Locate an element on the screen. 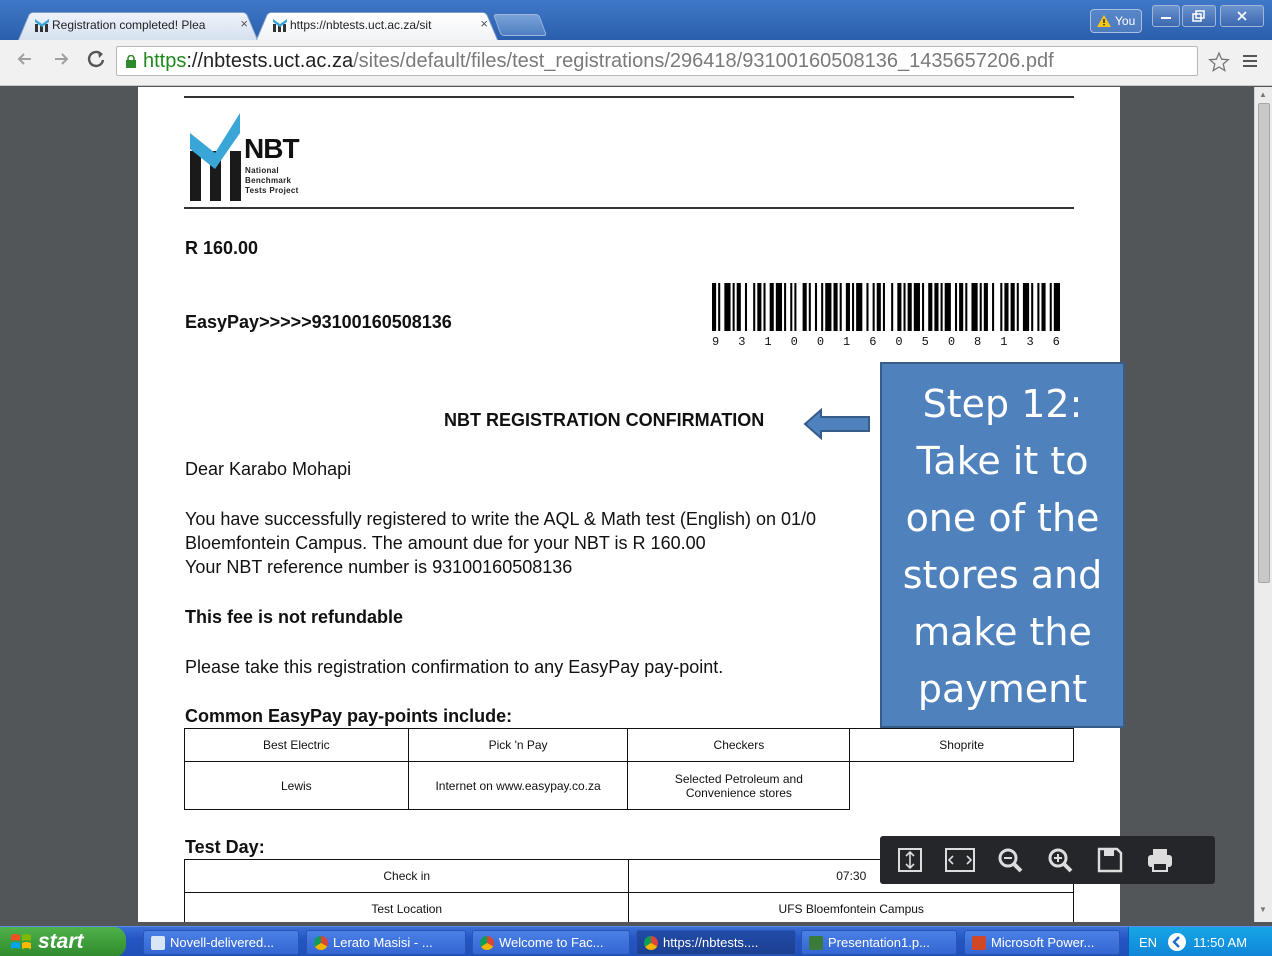 Image resolution: width=1272 pixels, height=956 pixels. scroll-down-icon: ▼ is located at coordinates (1263, 909).